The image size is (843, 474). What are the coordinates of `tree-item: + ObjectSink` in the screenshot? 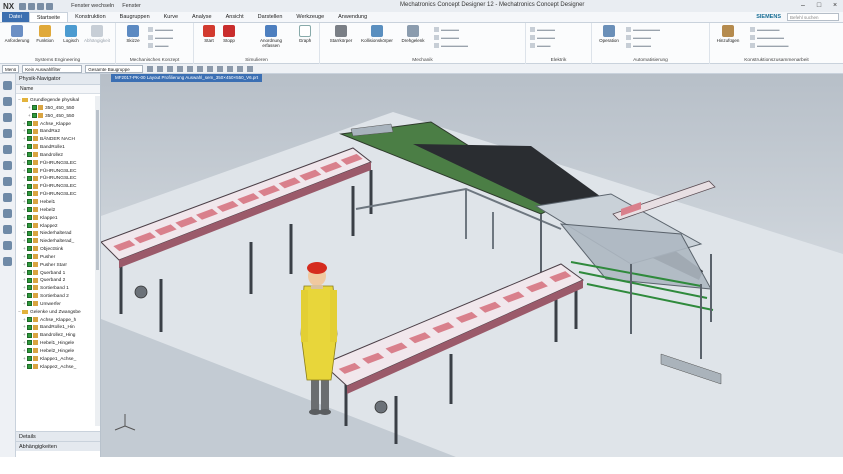 It's located at (55, 249).